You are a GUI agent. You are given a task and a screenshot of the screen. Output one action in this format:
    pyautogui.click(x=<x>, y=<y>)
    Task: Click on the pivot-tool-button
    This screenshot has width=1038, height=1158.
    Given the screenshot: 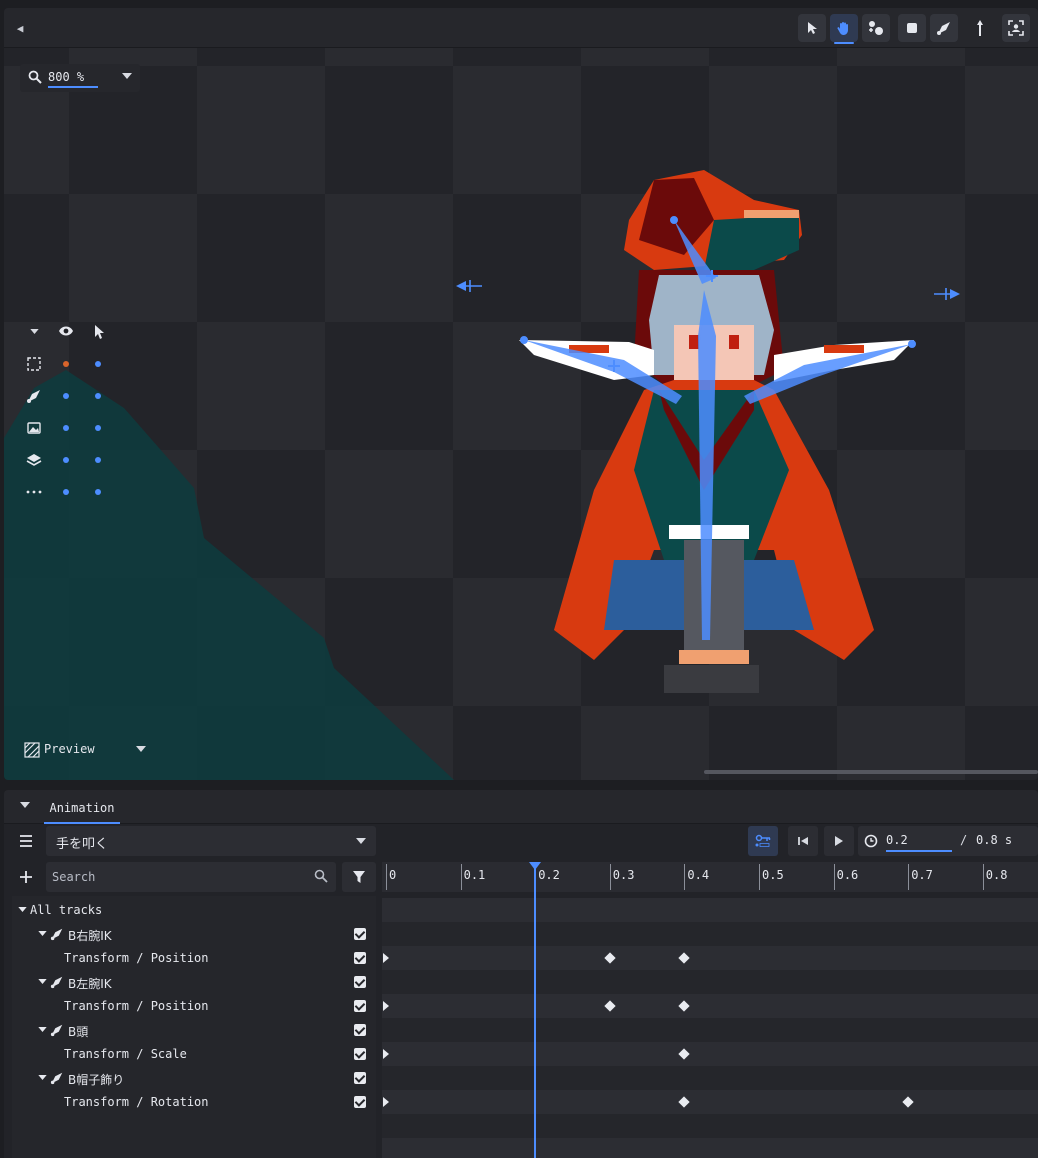 What is the action you would take?
    pyautogui.click(x=980, y=28)
    